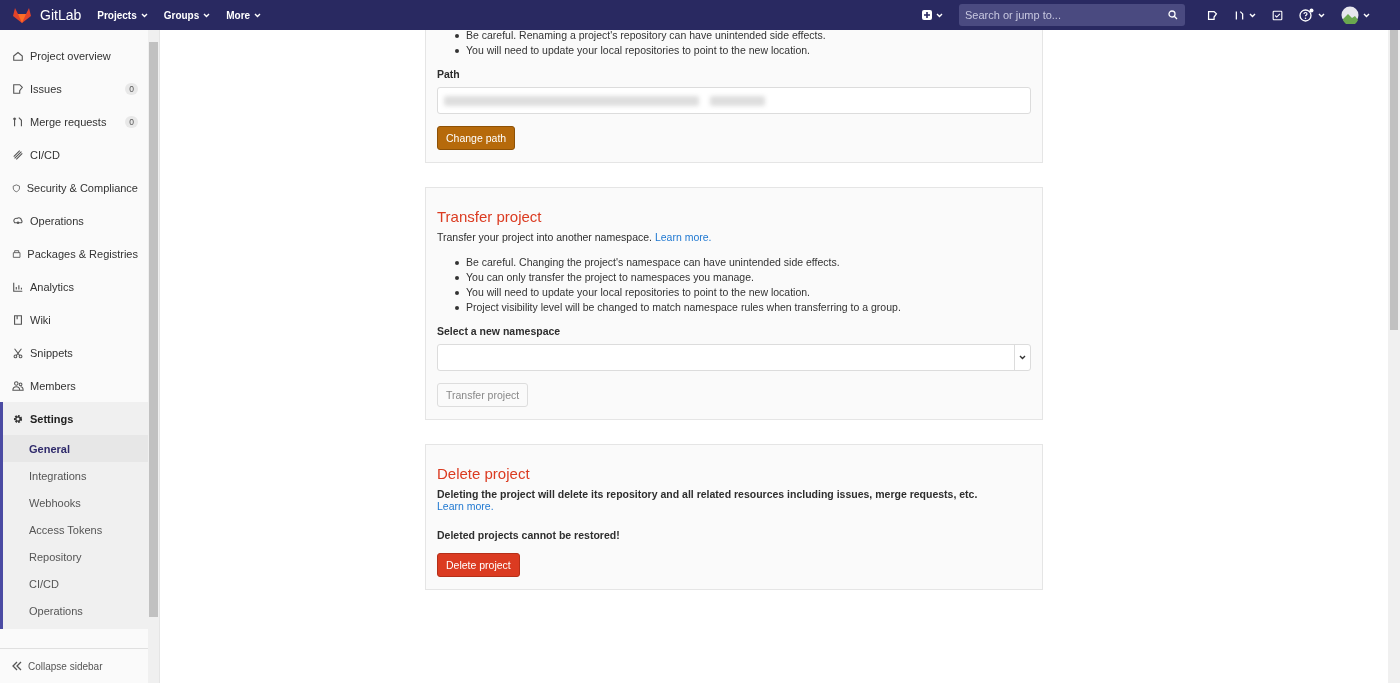 Image resolution: width=1400 pixels, height=683 pixels. Describe the element at coordinates (74, 88) in the screenshot. I see `sidebar-item: Issues 0` at that location.